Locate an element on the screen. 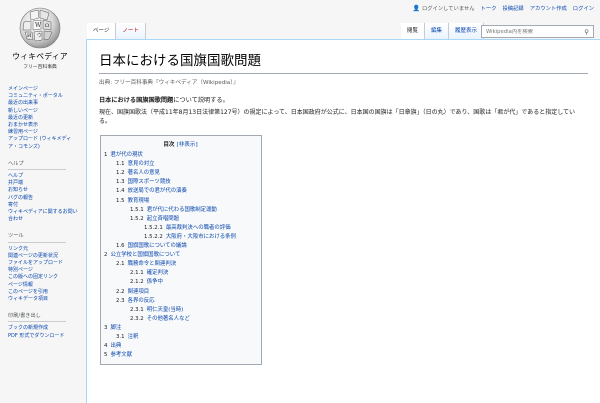 The height and width of the screenshot is (403, 600). toc-entry-number: 1.3 is located at coordinates (120, 182).